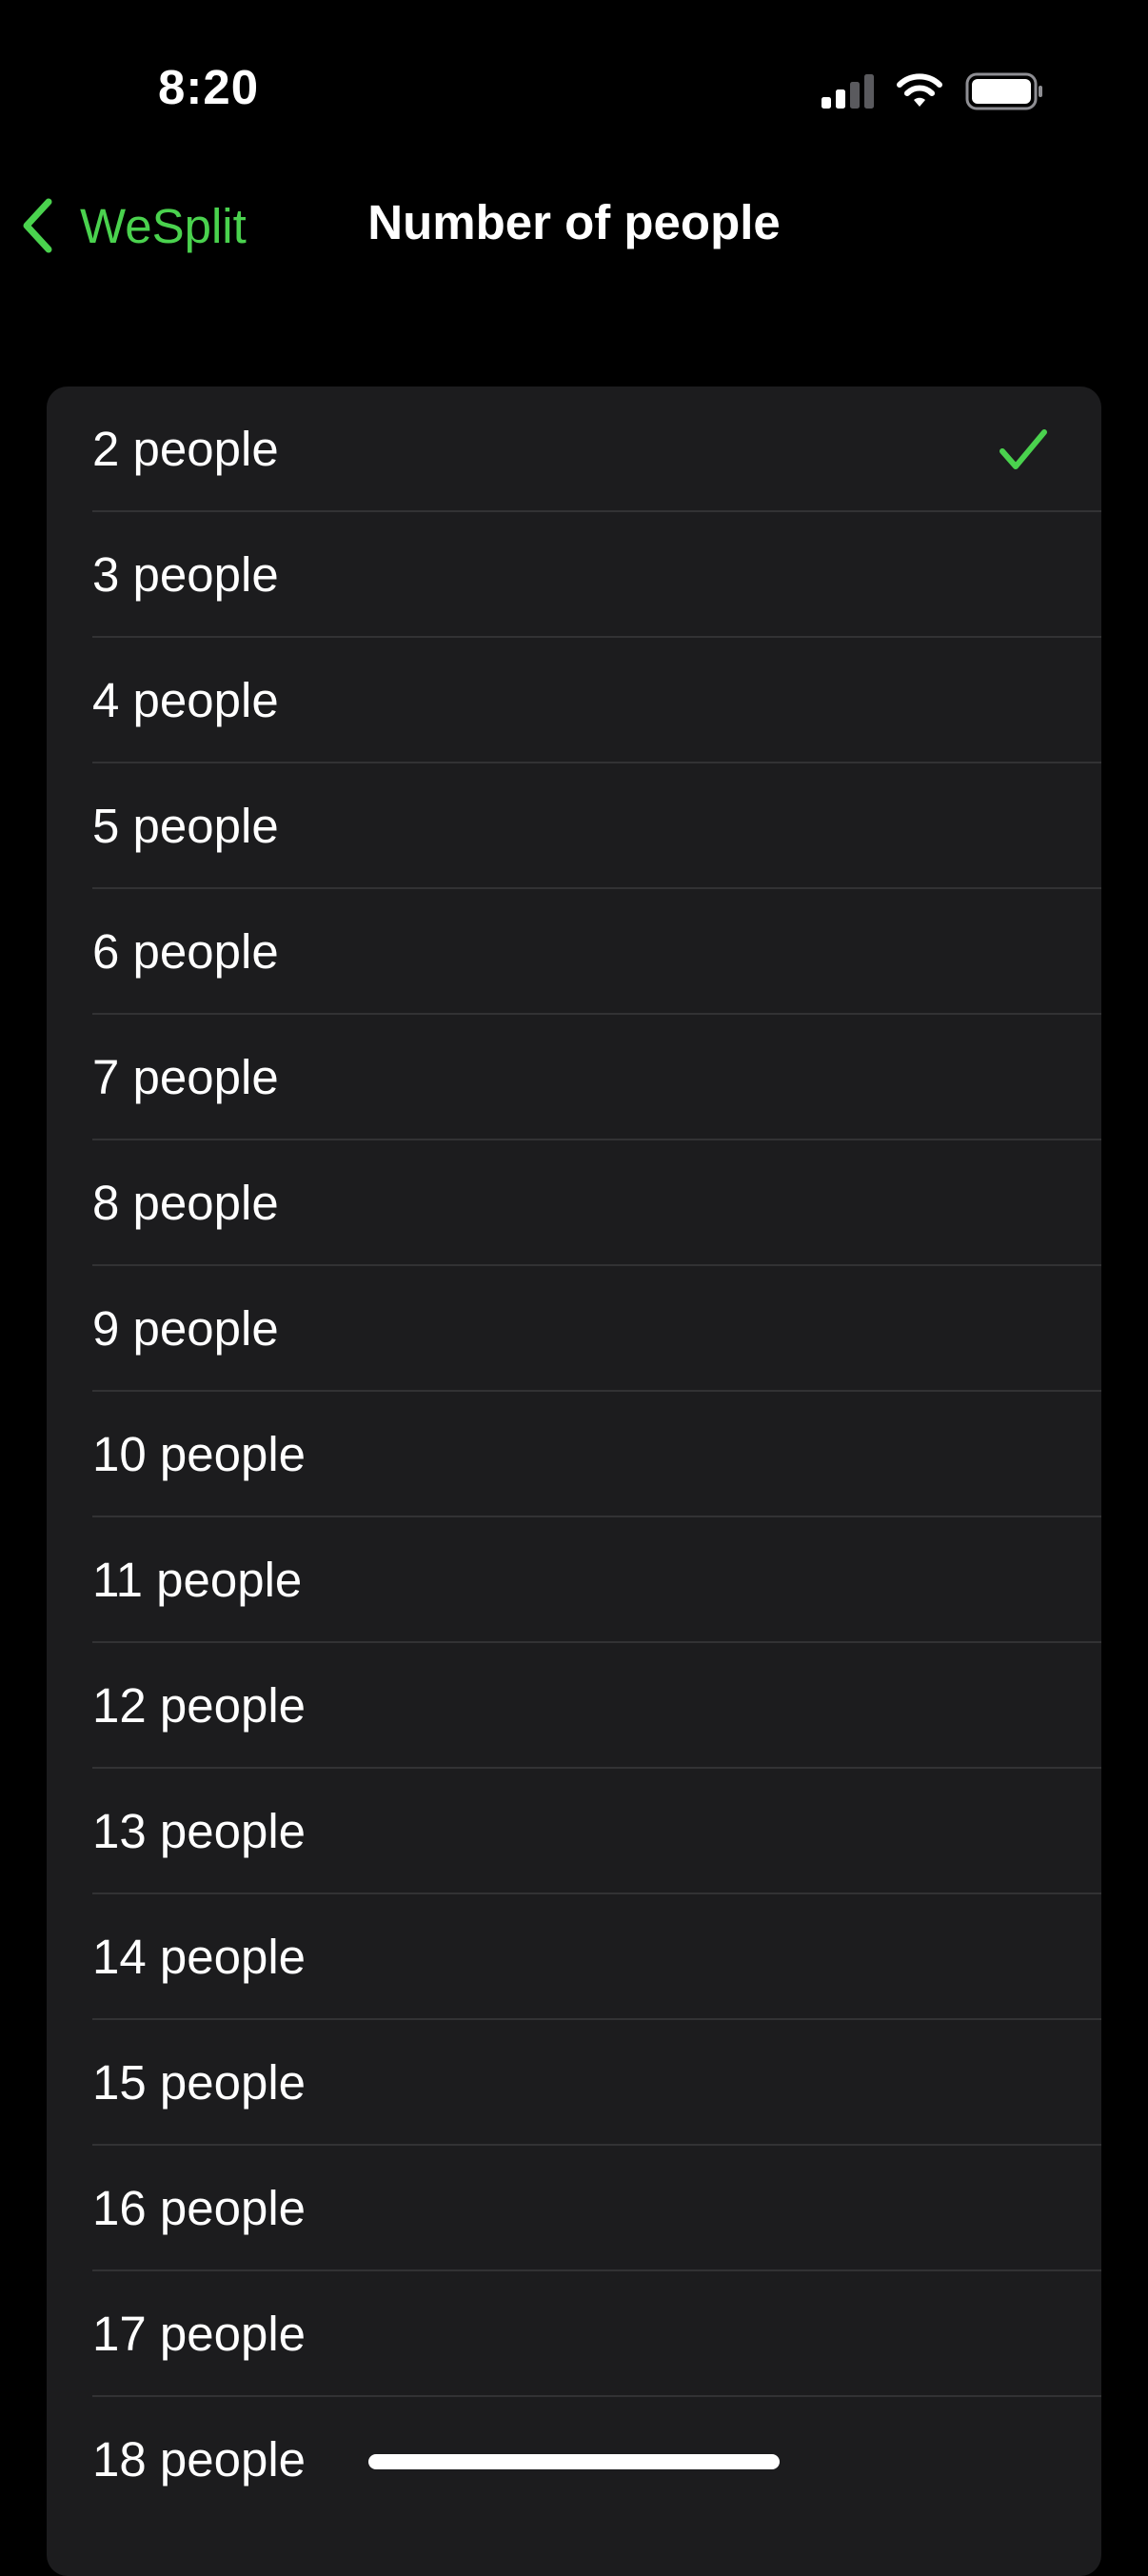 This screenshot has width=1148, height=2576. I want to click on navigation-bar: WeSplit Number of people, so click(574, 225).